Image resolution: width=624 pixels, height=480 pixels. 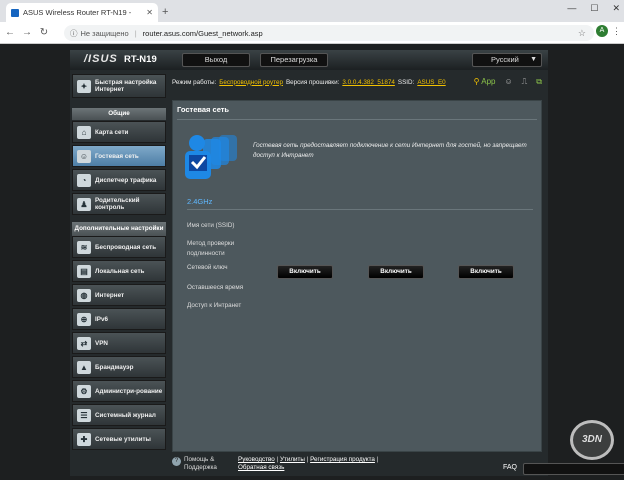 What do you see at coordinates (594, 8) in the screenshot?
I see `maximize-icon: ☐` at bounding box center [594, 8].